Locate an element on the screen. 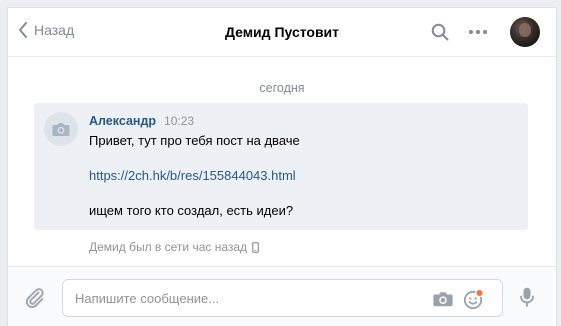 The height and width of the screenshot is (326, 561). message-line: ищем того кто создал, есть идеи? is located at coordinates (191, 210).